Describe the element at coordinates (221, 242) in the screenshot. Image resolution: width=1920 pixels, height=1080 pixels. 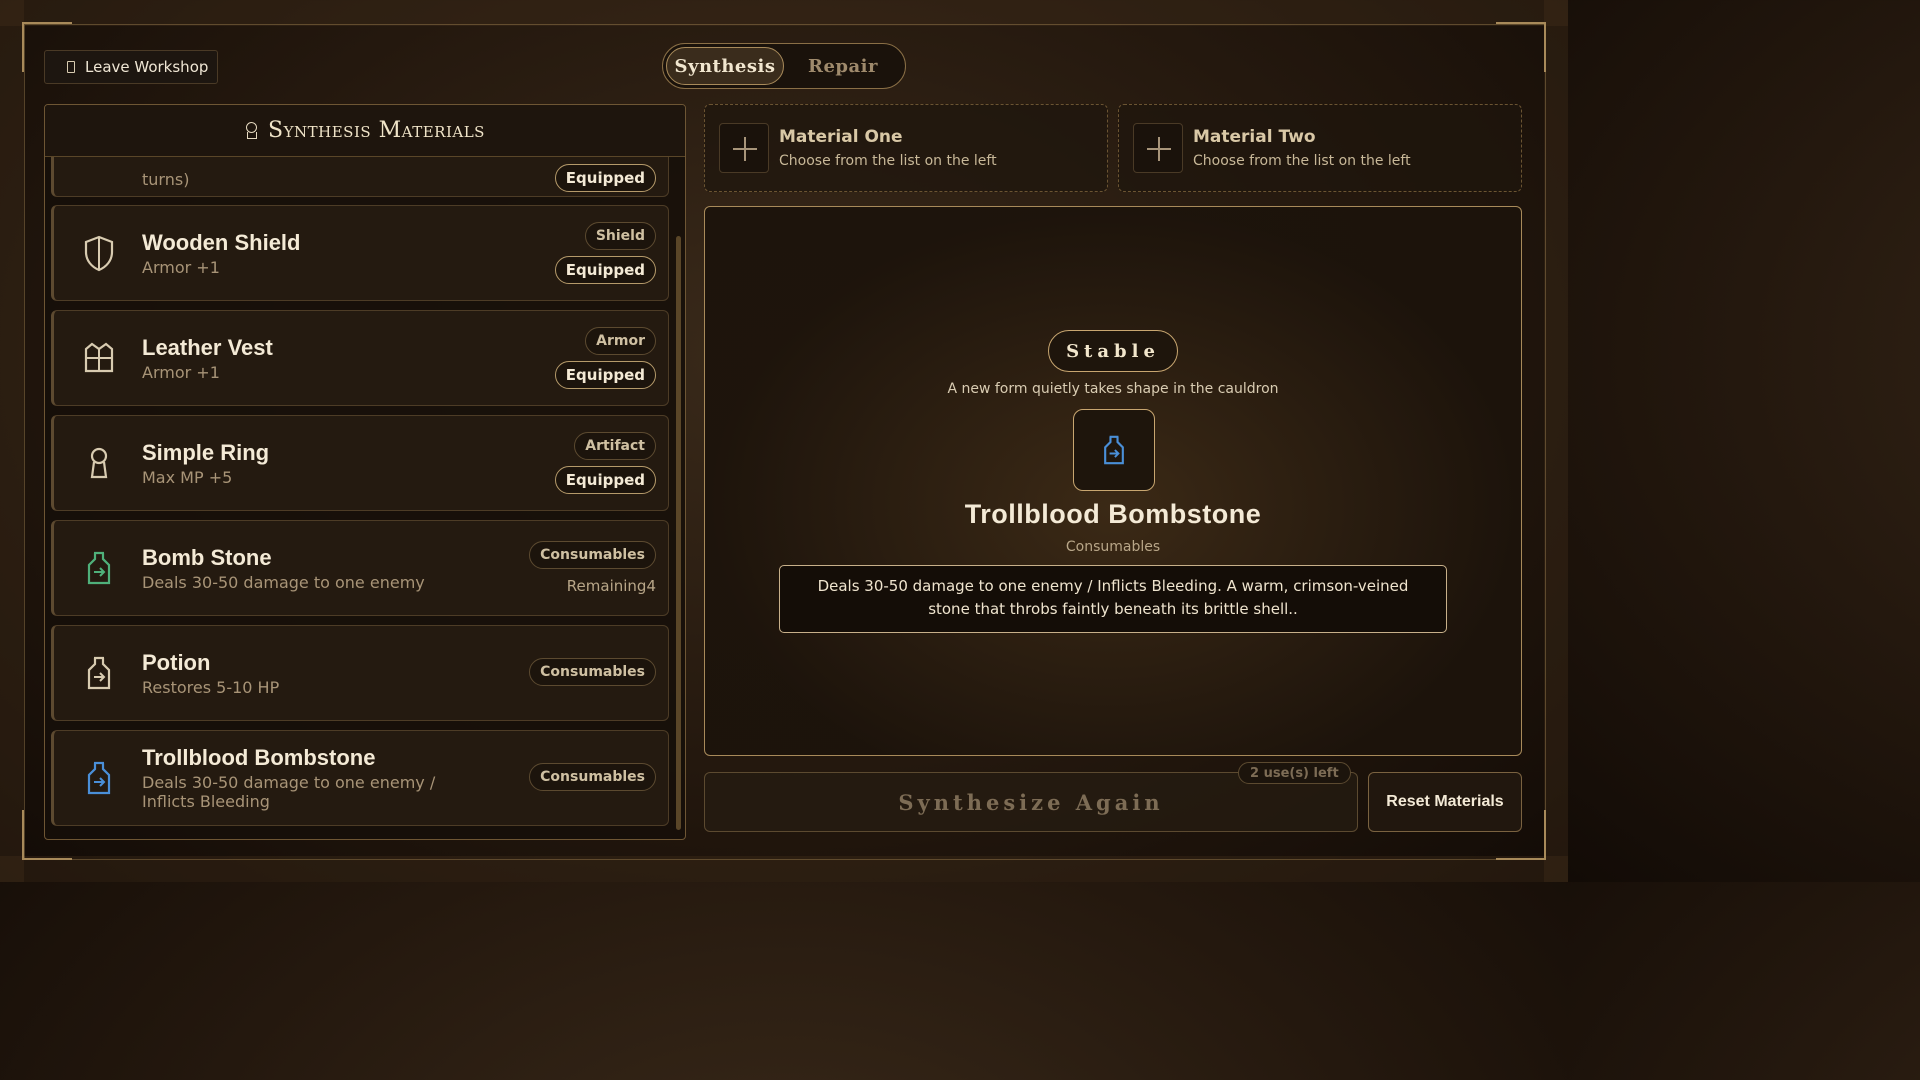
I see `item-name: Wooden Shield` at that location.